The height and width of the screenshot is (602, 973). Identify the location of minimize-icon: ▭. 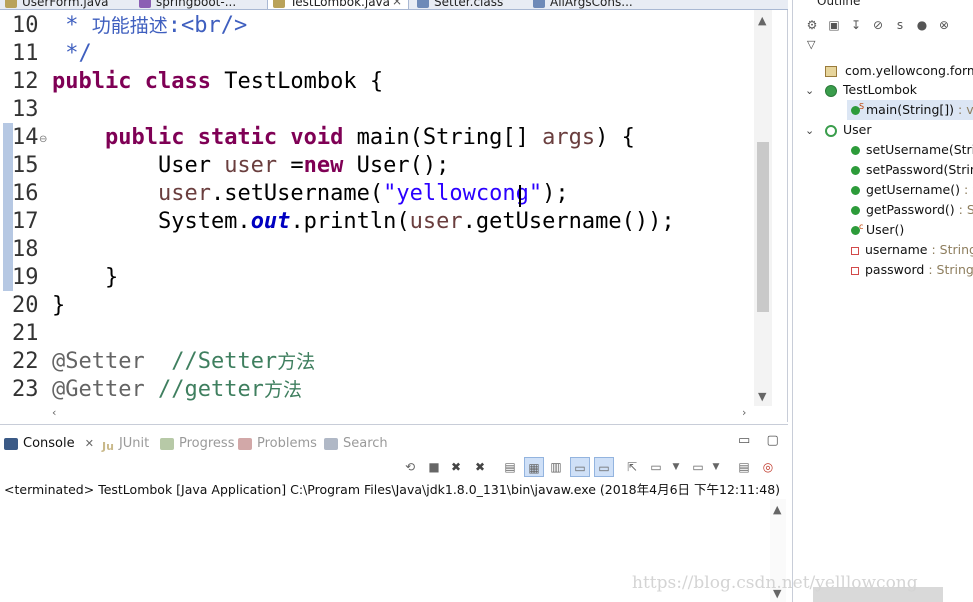
(744, 440).